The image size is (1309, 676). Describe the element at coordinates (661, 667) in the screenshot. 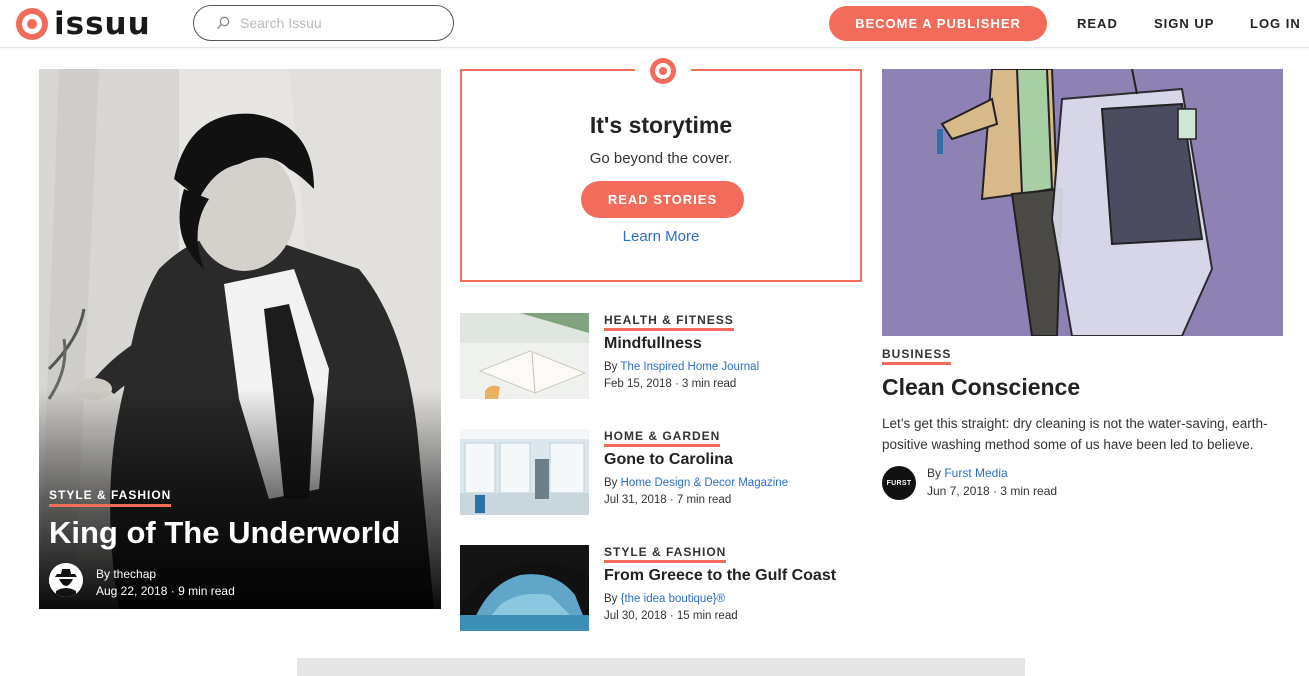

I see `ad-placeholder` at that location.